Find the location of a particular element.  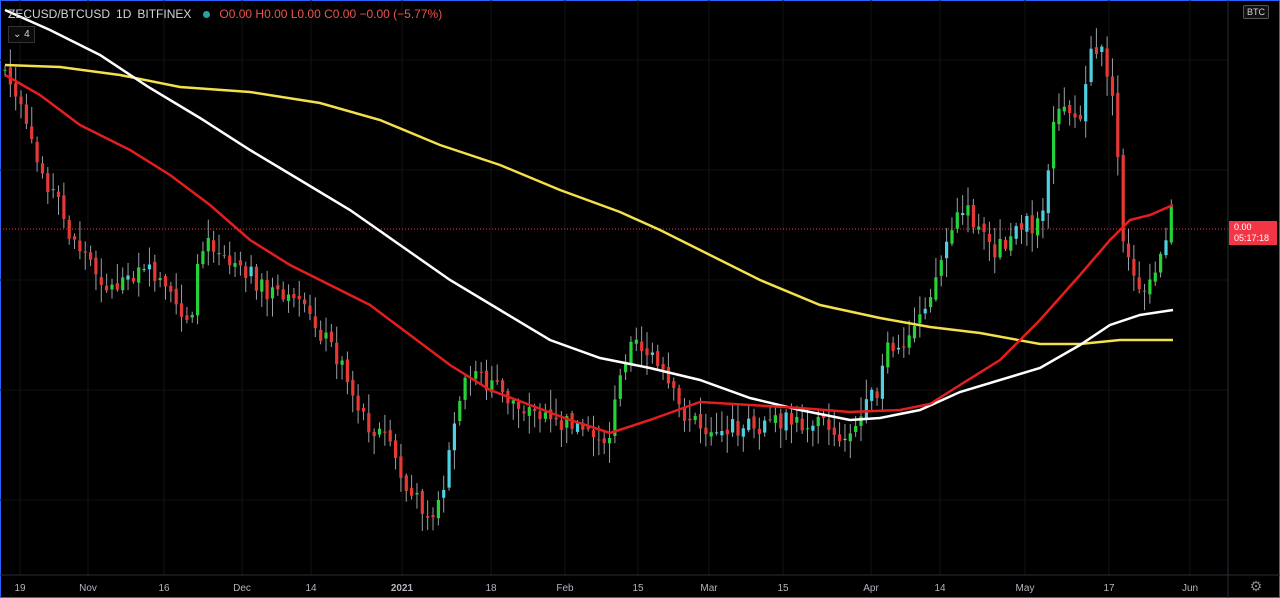

symbol-name: ZECUSD/BTCUSD is located at coordinates (59, 14).